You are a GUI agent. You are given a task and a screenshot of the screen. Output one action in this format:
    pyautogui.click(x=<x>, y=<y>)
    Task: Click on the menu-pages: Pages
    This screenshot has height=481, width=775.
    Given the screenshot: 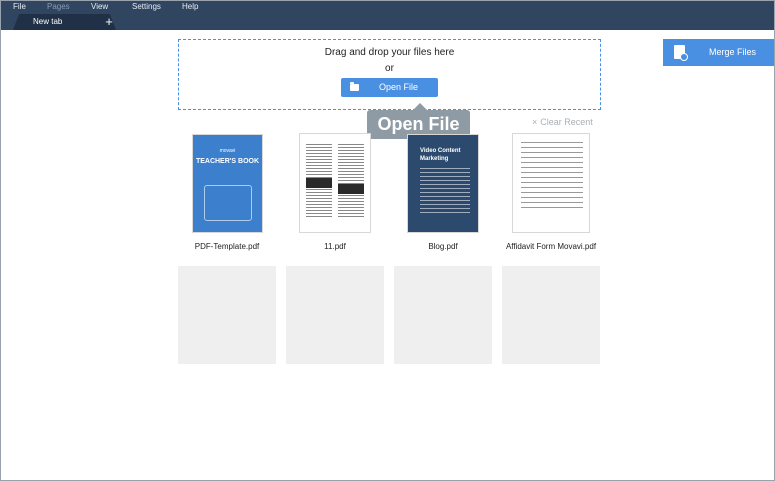 What is the action you would take?
    pyautogui.click(x=58, y=6)
    